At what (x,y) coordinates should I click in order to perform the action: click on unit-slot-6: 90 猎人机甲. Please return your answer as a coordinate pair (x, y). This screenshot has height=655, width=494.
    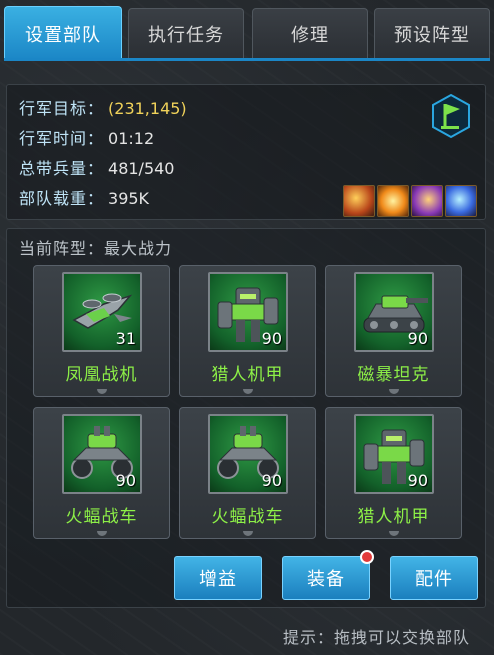
    Looking at the image, I should click on (393, 473).